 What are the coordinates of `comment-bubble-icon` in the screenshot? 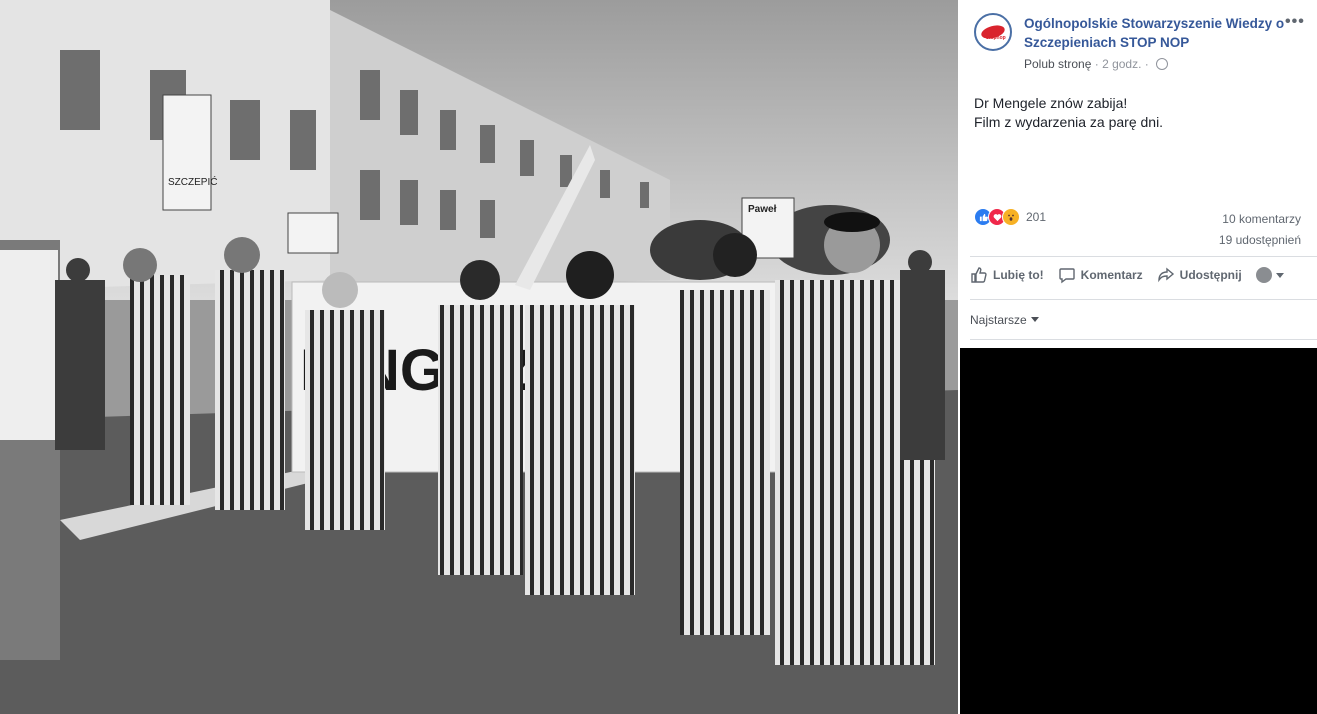 It's located at (1066, 276).